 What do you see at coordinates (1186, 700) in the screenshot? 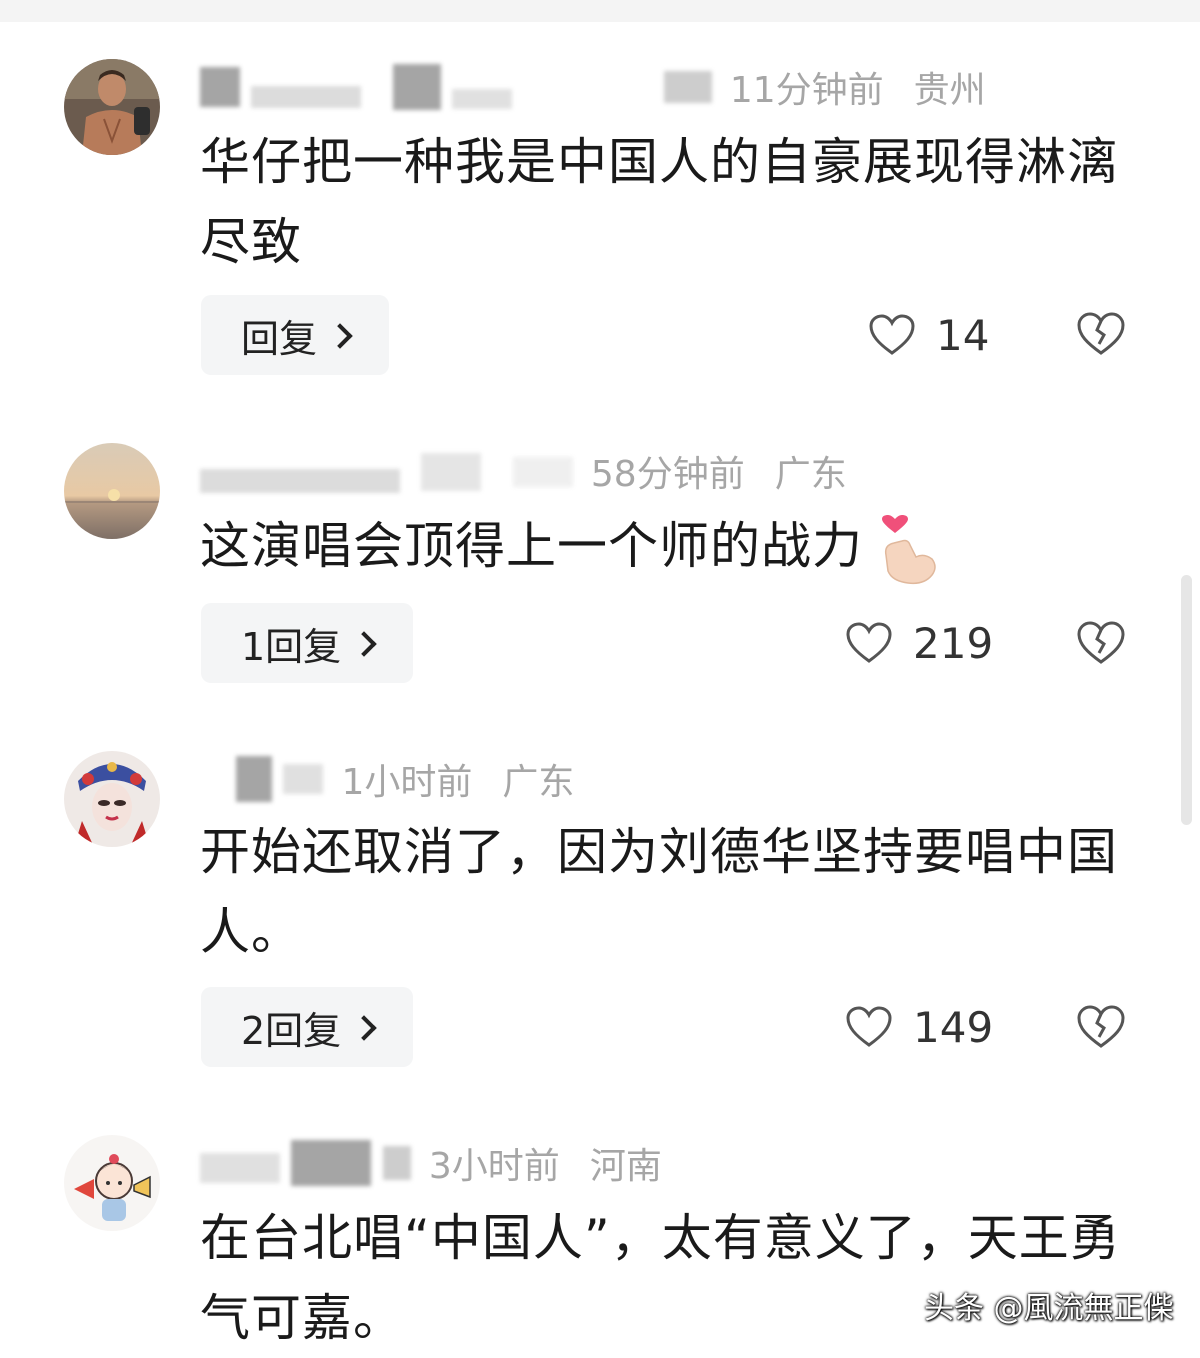
I see `scrollbar` at bounding box center [1186, 700].